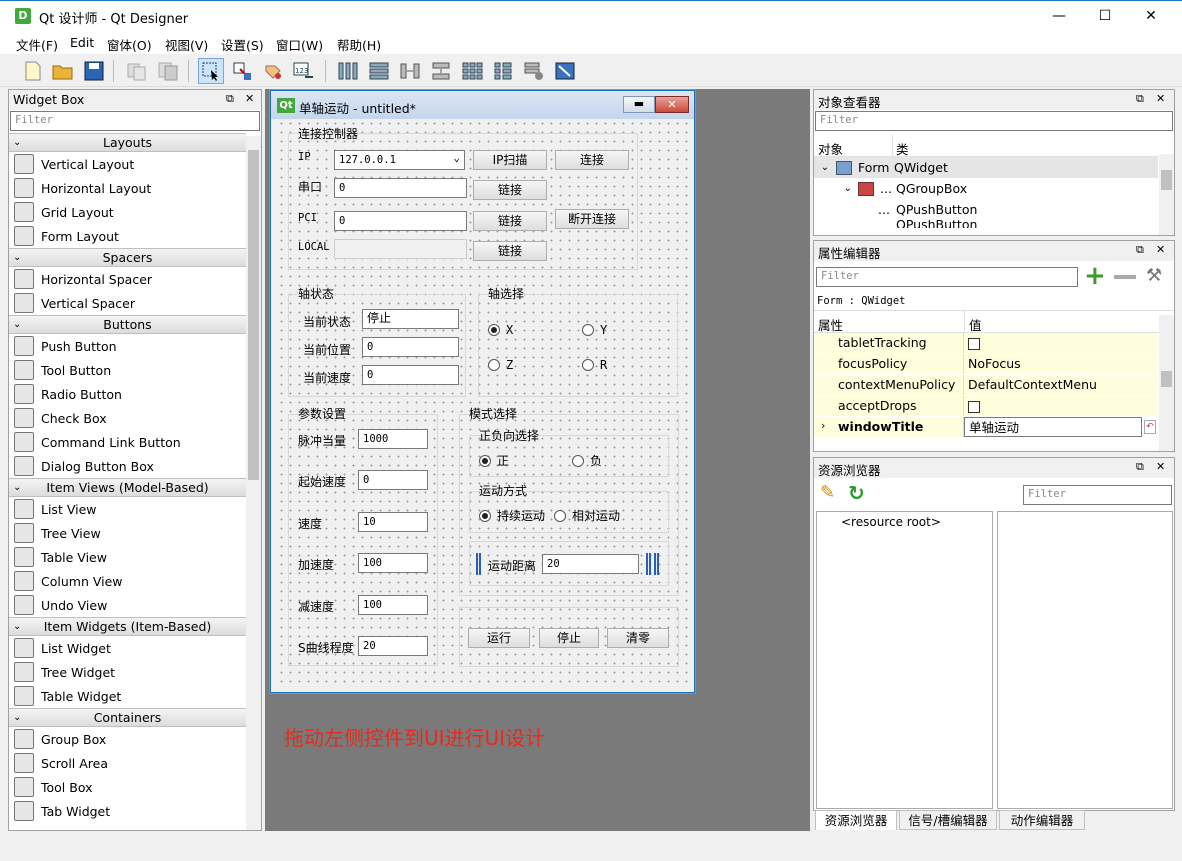 The image size is (1182, 861). Describe the element at coordinates (127, 142) in the screenshot. I see `category-header: ⌄ Layouts` at that location.